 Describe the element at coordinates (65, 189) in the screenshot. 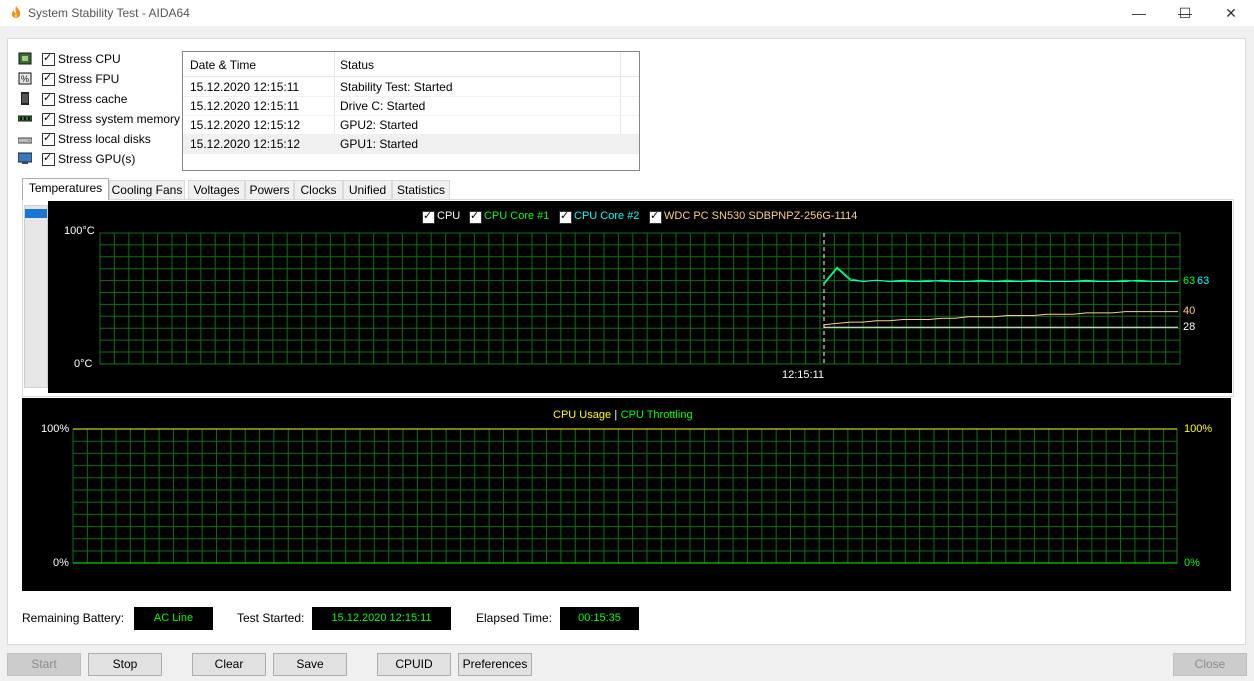

I see `tab-temperatures: Temperatures` at that location.